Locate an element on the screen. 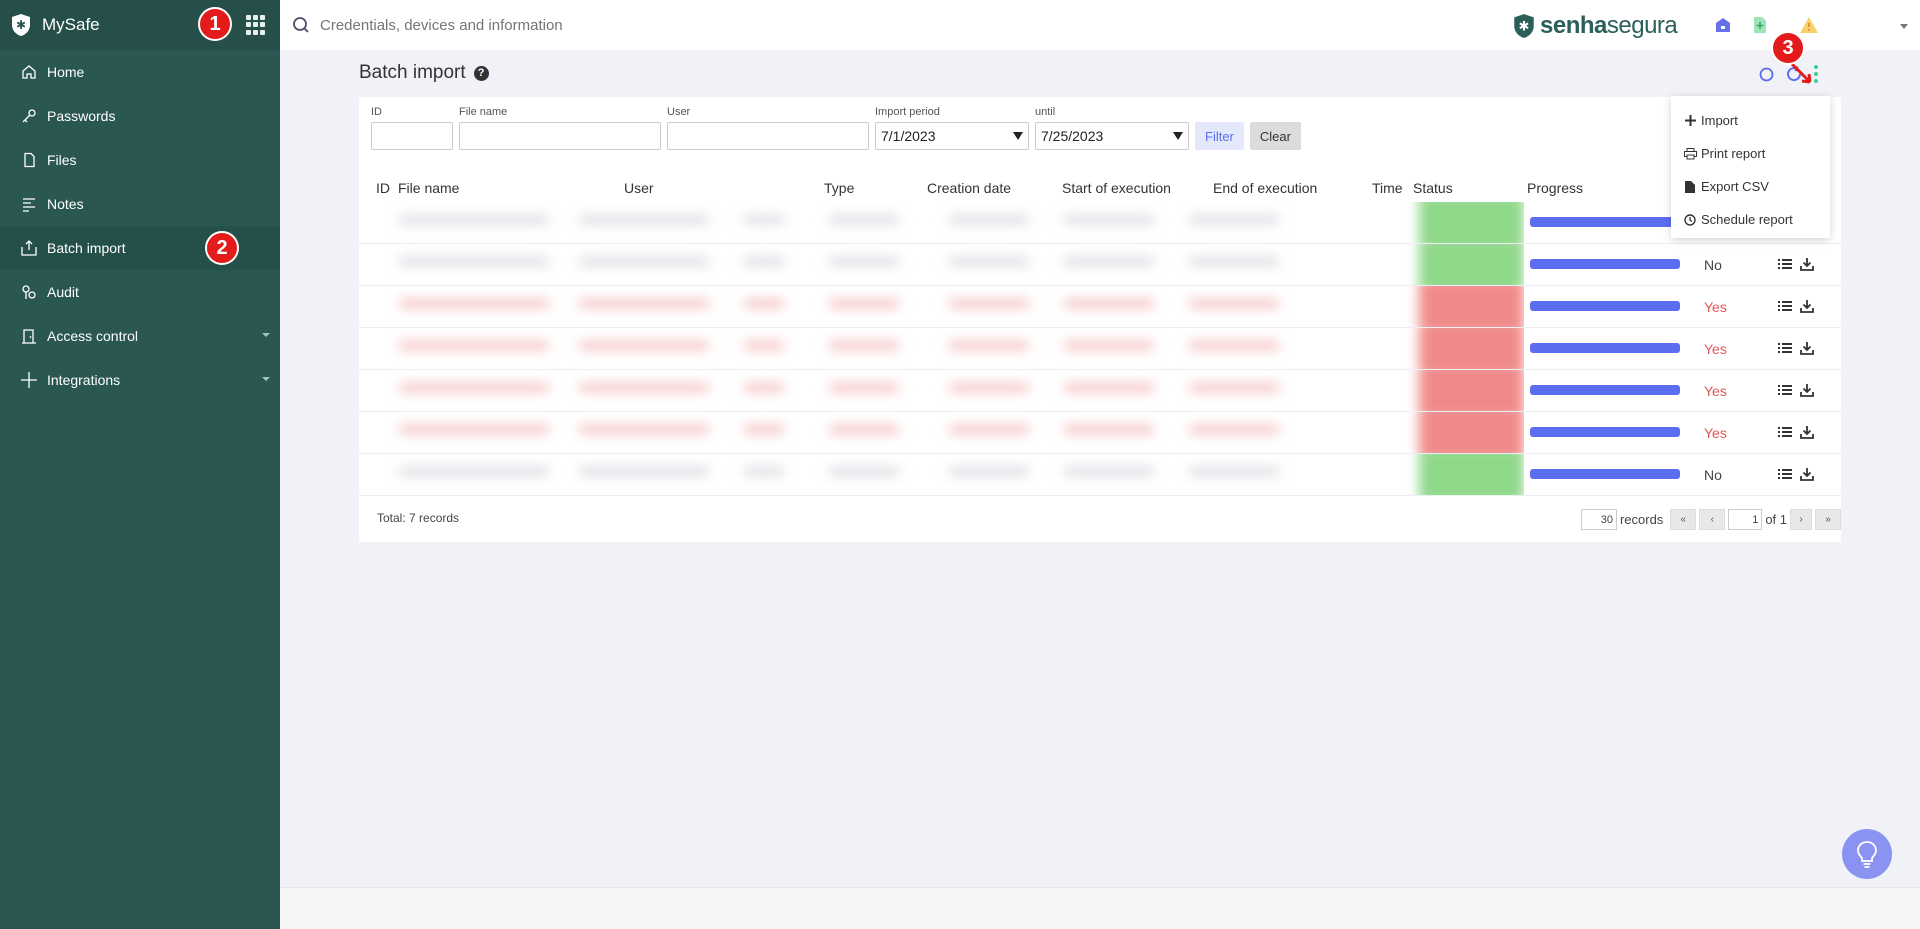 The height and width of the screenshot is (929, 1920). col-progress: Progress is located at coordinates (1555, 188).